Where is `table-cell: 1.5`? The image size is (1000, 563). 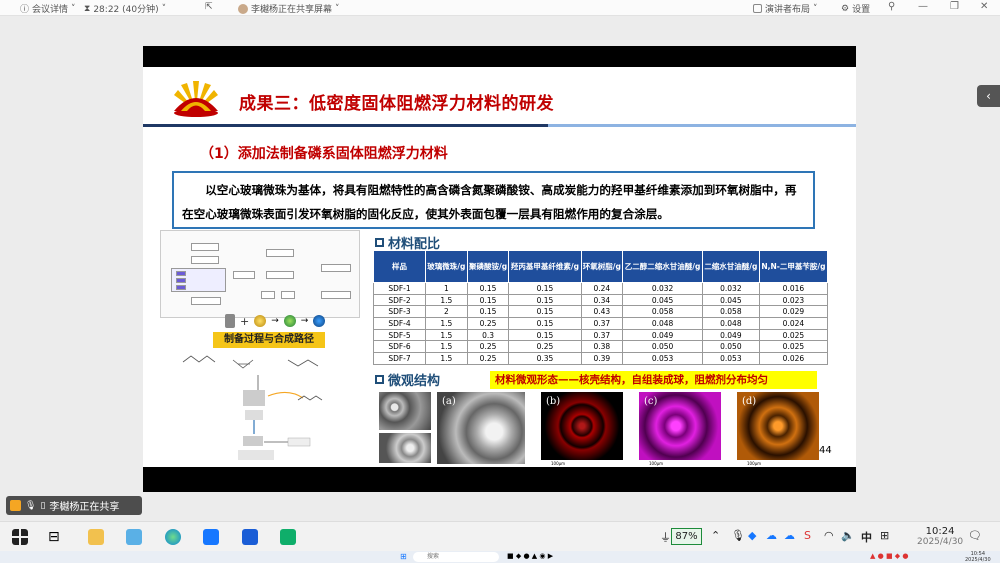 table-cell: 1.5 is located at coordinates (446, 358).